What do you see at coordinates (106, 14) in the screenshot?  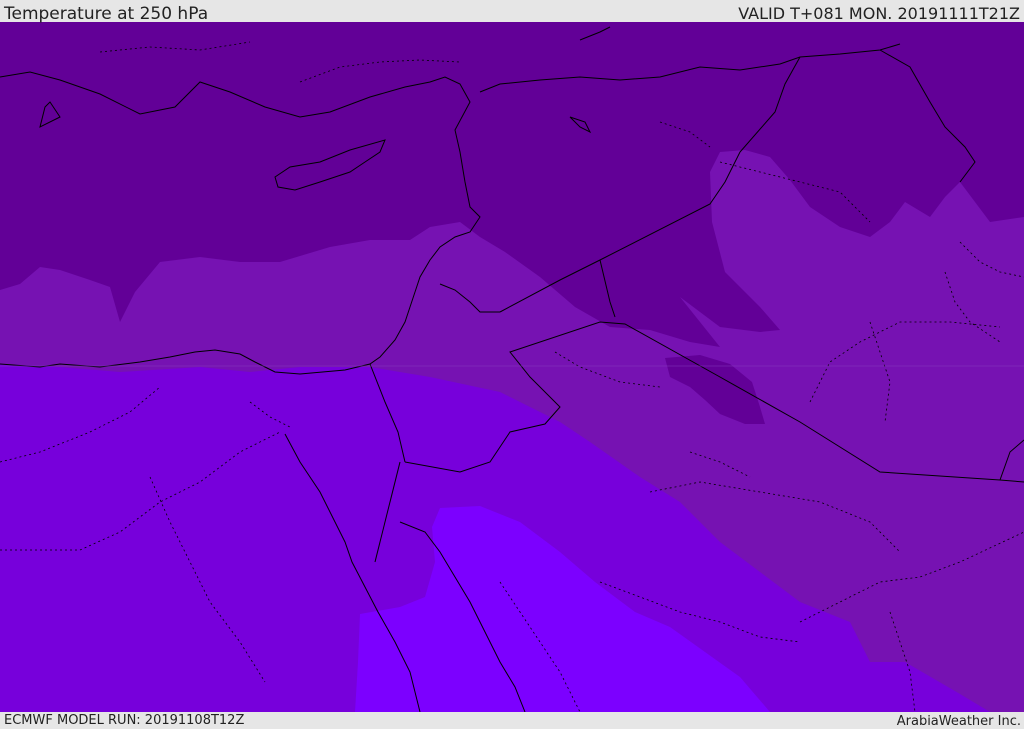 I see `map-title: Temperature at 250 hPa` at bounding box center [106, 14].